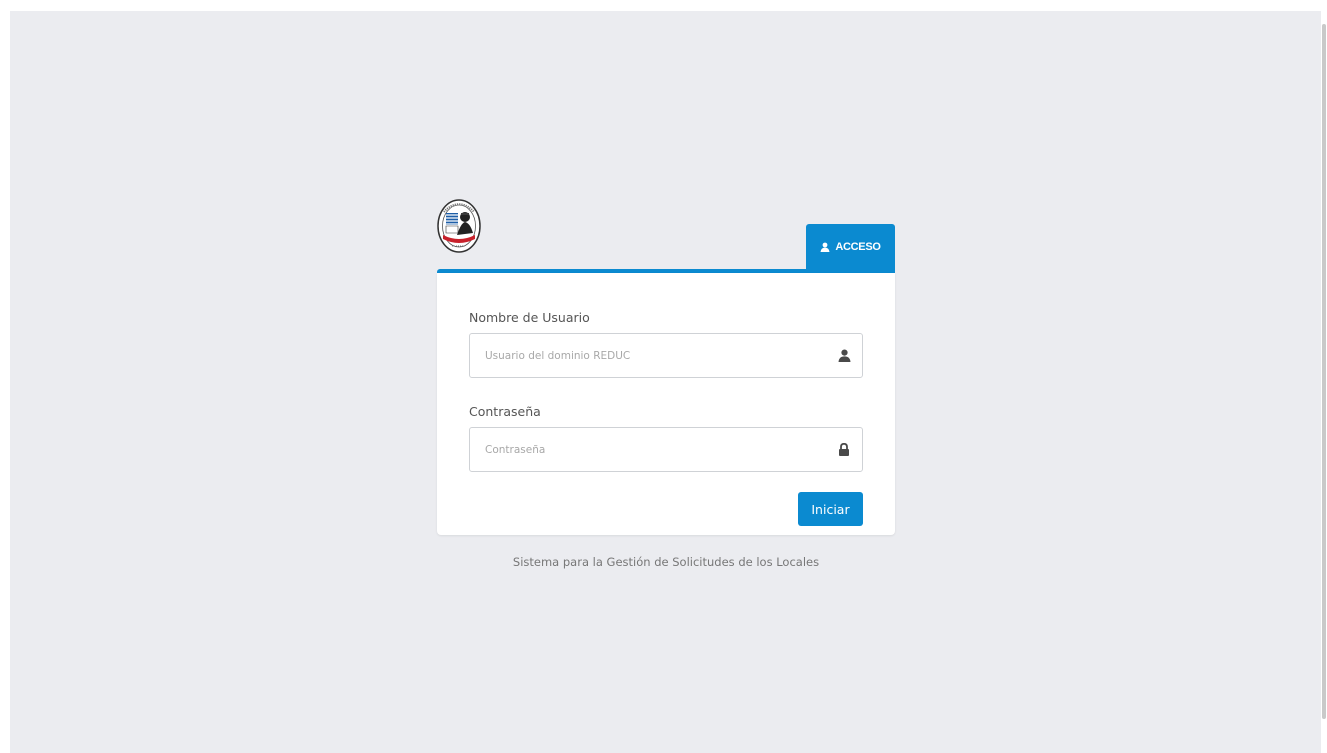 This screenshot has height=753, width=1327. I want to click on username-label: Nombre de Usuario, so click(529, 317).